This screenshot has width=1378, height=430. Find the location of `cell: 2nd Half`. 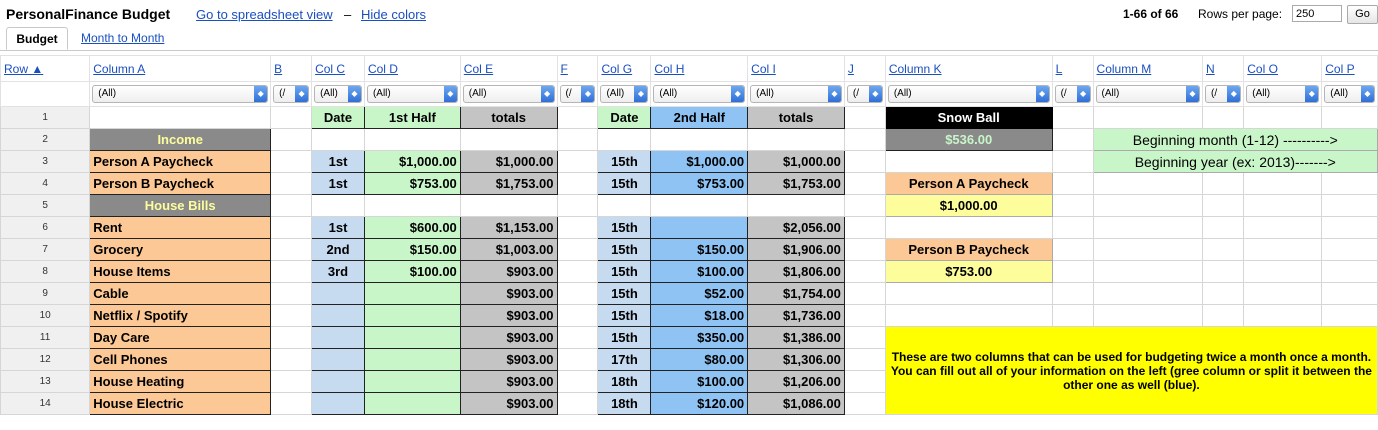

cell: 2nd Half is located at coordinates (699, 117).